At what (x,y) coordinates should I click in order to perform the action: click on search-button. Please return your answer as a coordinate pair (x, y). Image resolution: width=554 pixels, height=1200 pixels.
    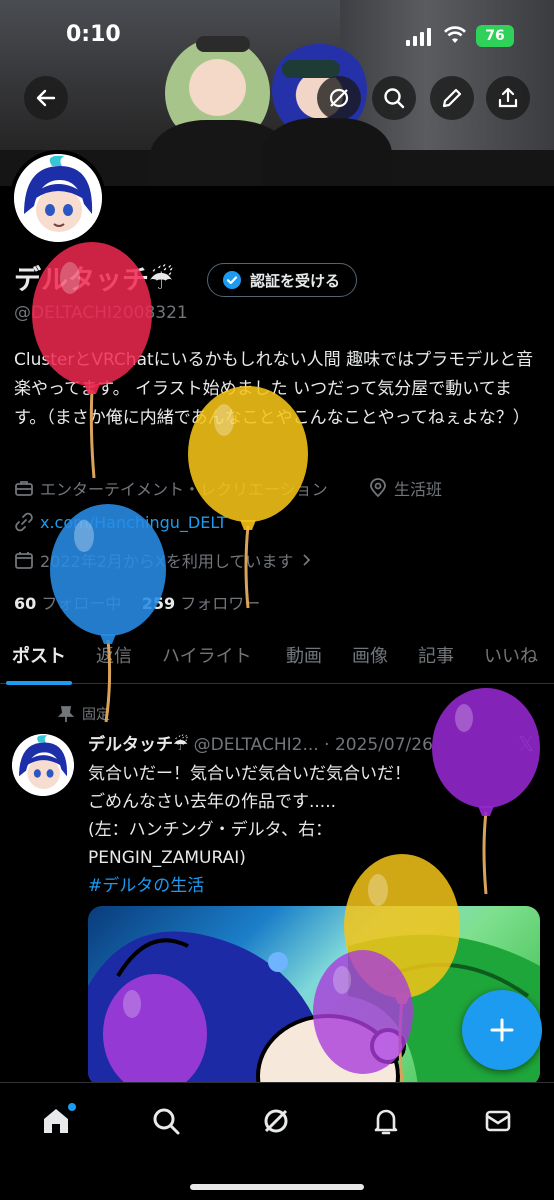
    Looking at the image, I should click on (394, 98).